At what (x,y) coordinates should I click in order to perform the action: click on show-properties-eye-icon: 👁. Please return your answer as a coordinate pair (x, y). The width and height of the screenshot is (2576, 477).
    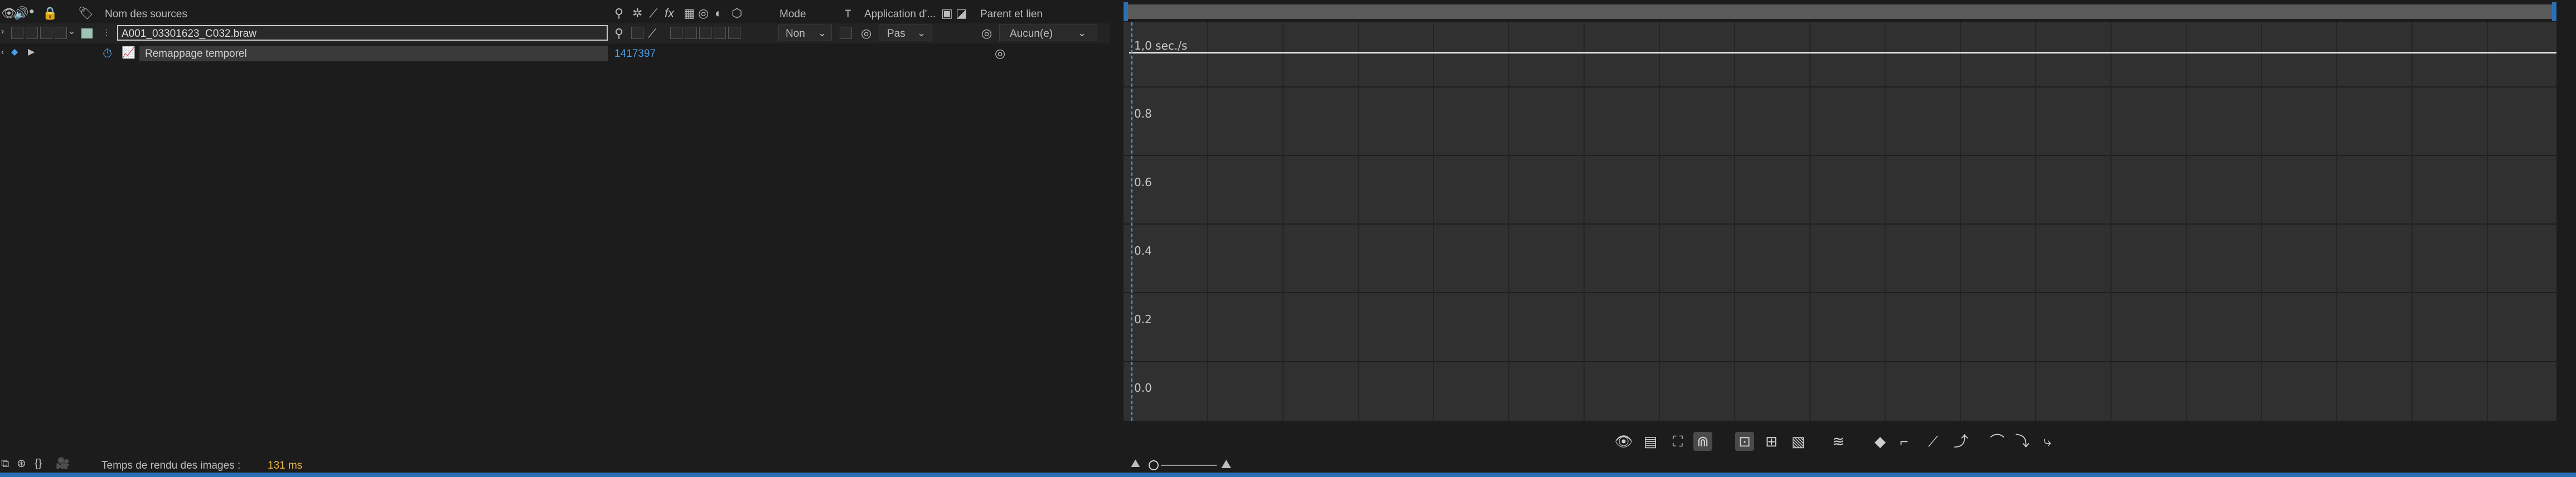
    Looking at the image, I should click on (1623, 441).